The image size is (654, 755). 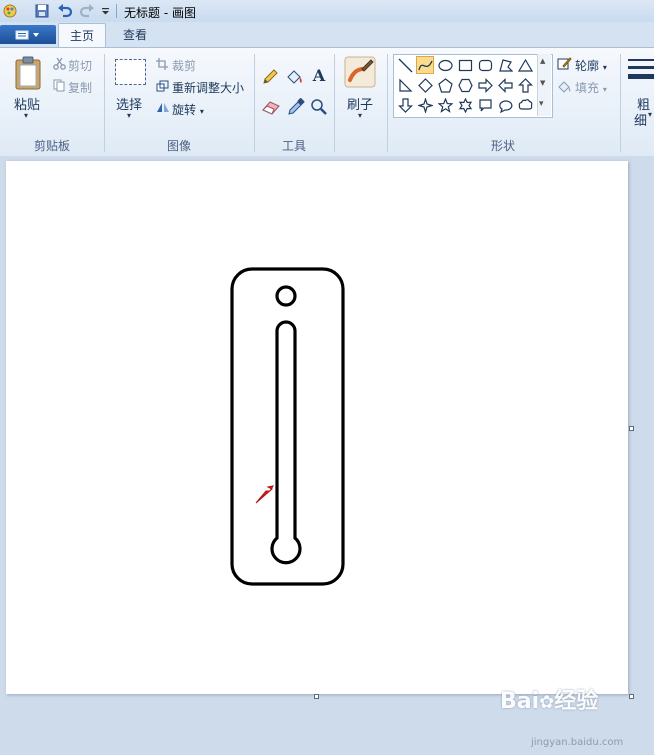 What do you see at coordinates (604, 67) in the screenshot?
I see `outline-dropdown-arrow-icon: ▾` at bounding box center [604, 67].